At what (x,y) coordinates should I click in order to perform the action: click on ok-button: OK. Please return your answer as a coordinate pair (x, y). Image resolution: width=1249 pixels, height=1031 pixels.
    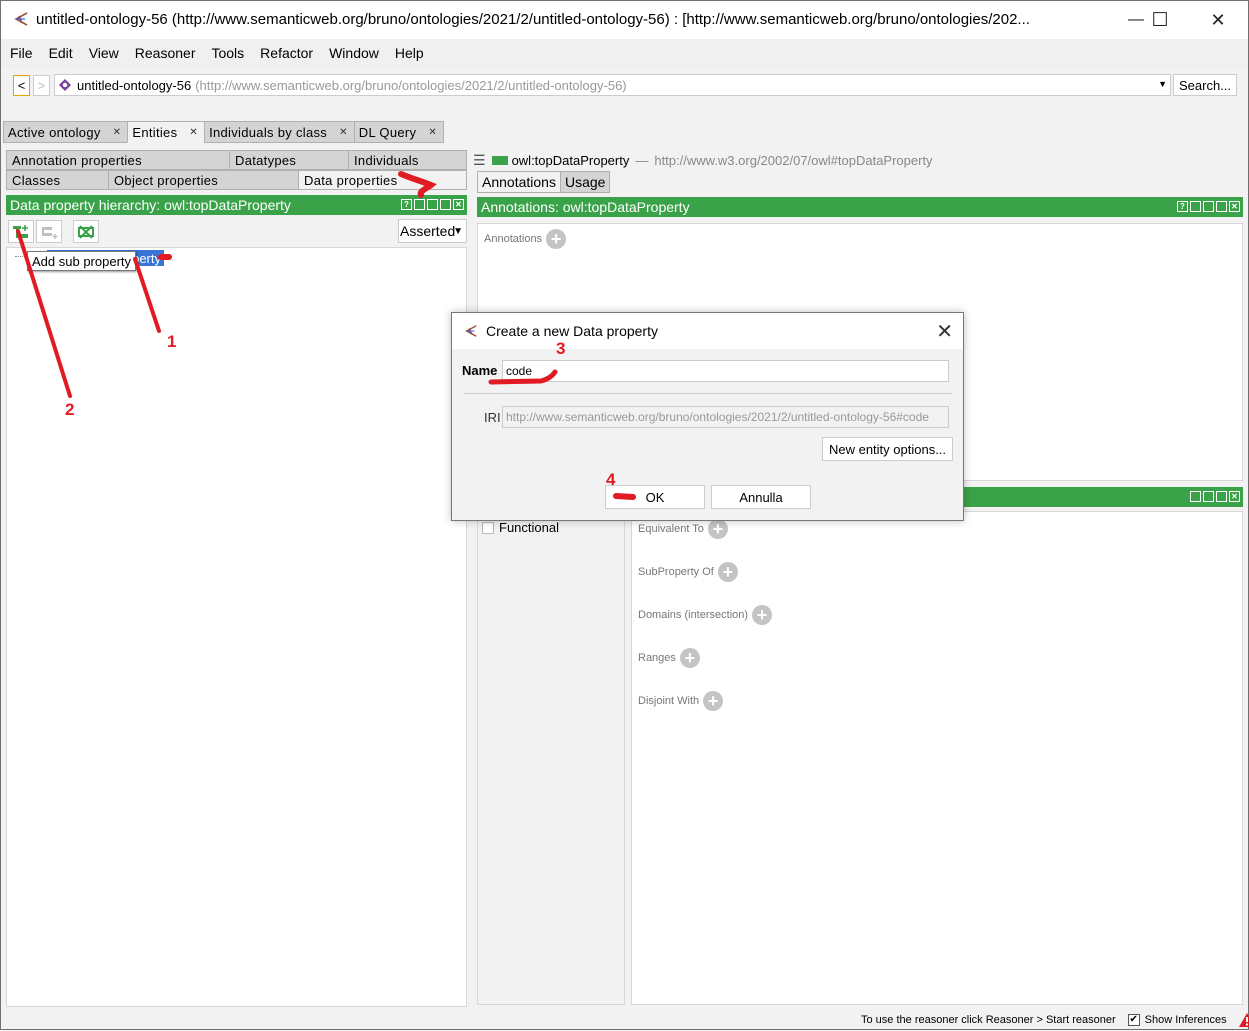
    Looking at the image, I should click on (655, 497).